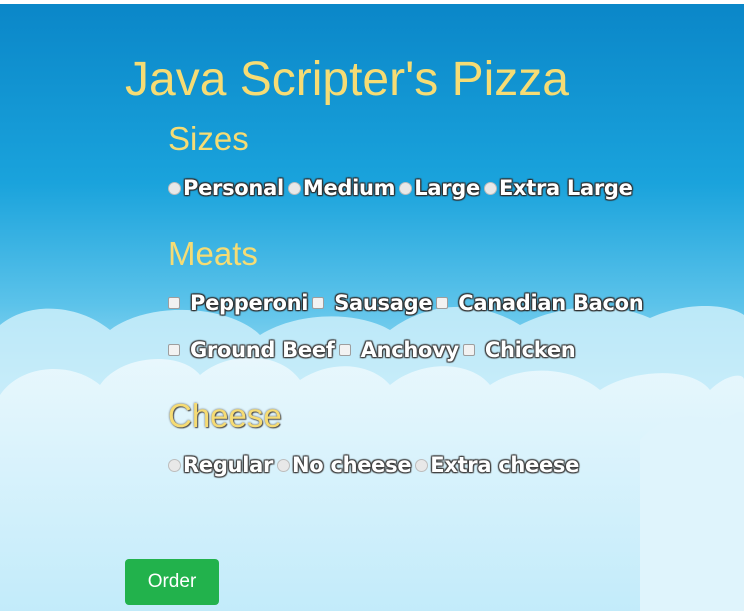  I want to click on cheese-radio-no-cheese, so click(284, 465).